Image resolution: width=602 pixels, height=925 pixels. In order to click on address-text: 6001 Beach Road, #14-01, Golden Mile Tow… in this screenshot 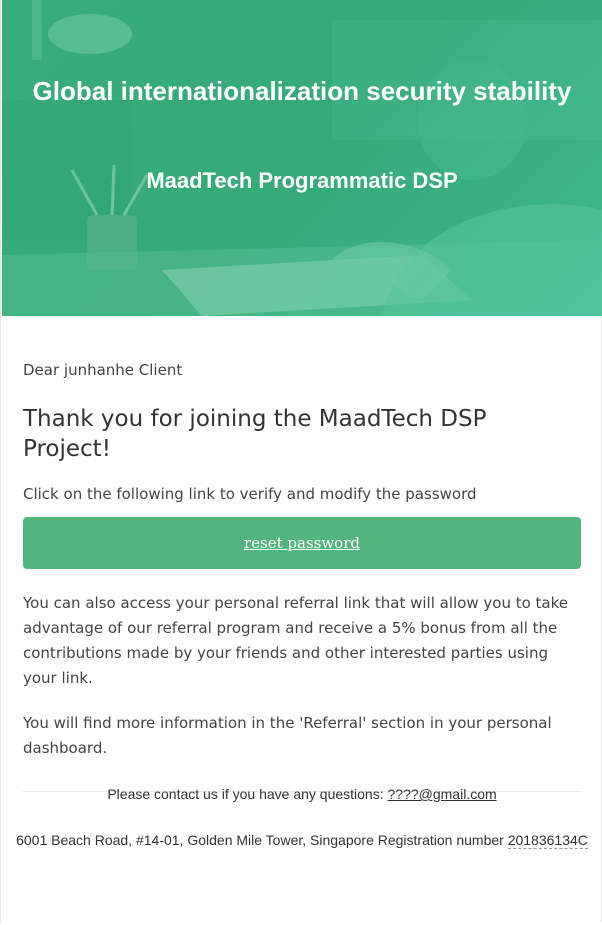, I will do `click(262, 840)`.